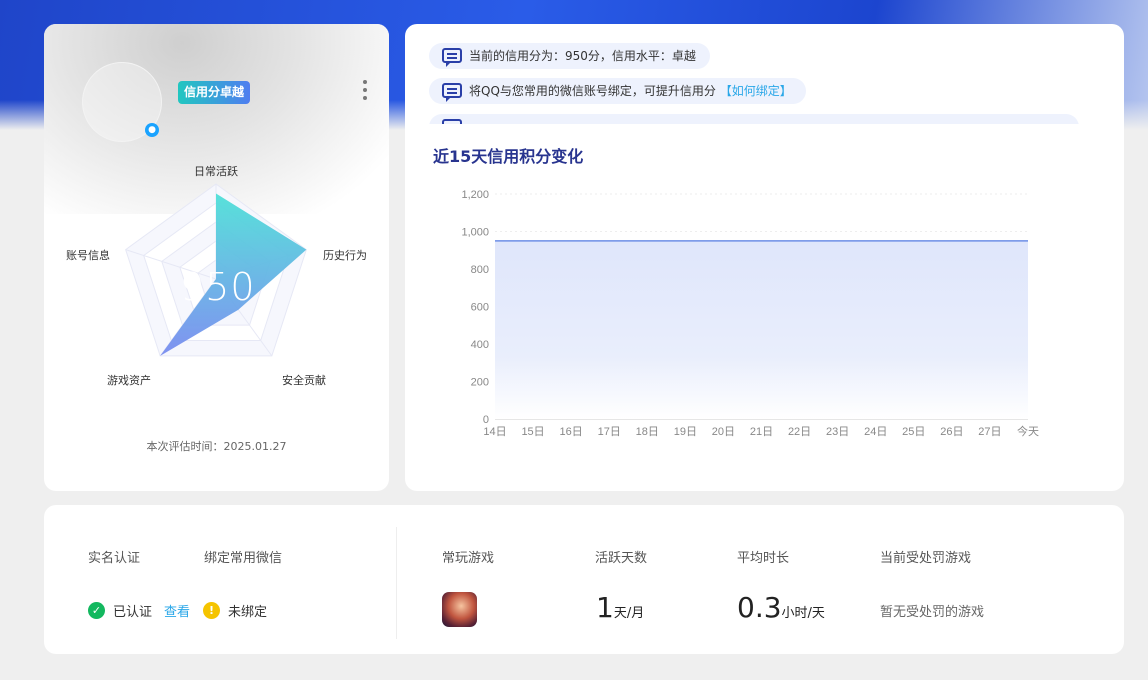  What do you see at coordinates (875, 432) in the screenshot?
I see `x-tick-label: 24日` at bounding box center [875, 432].